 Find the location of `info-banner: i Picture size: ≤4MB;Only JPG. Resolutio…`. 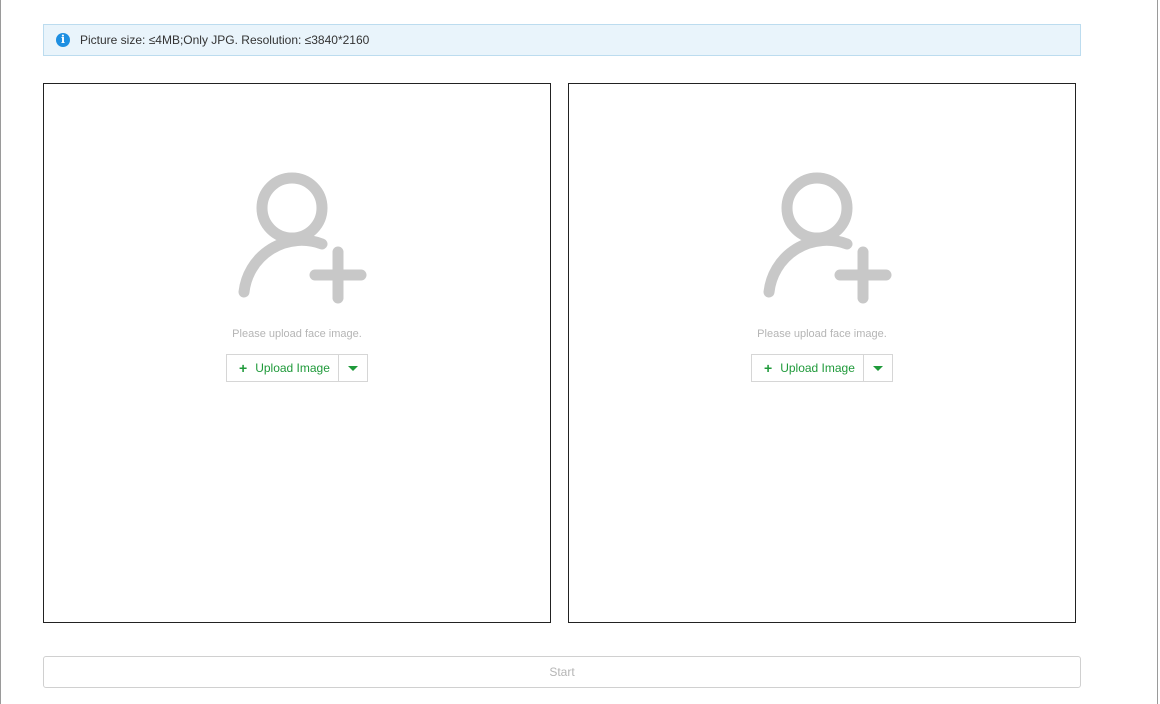

info-banner: i Picture size: ≤4MB;Only JPG. Resolutio… is located at coordinates (562, 40).